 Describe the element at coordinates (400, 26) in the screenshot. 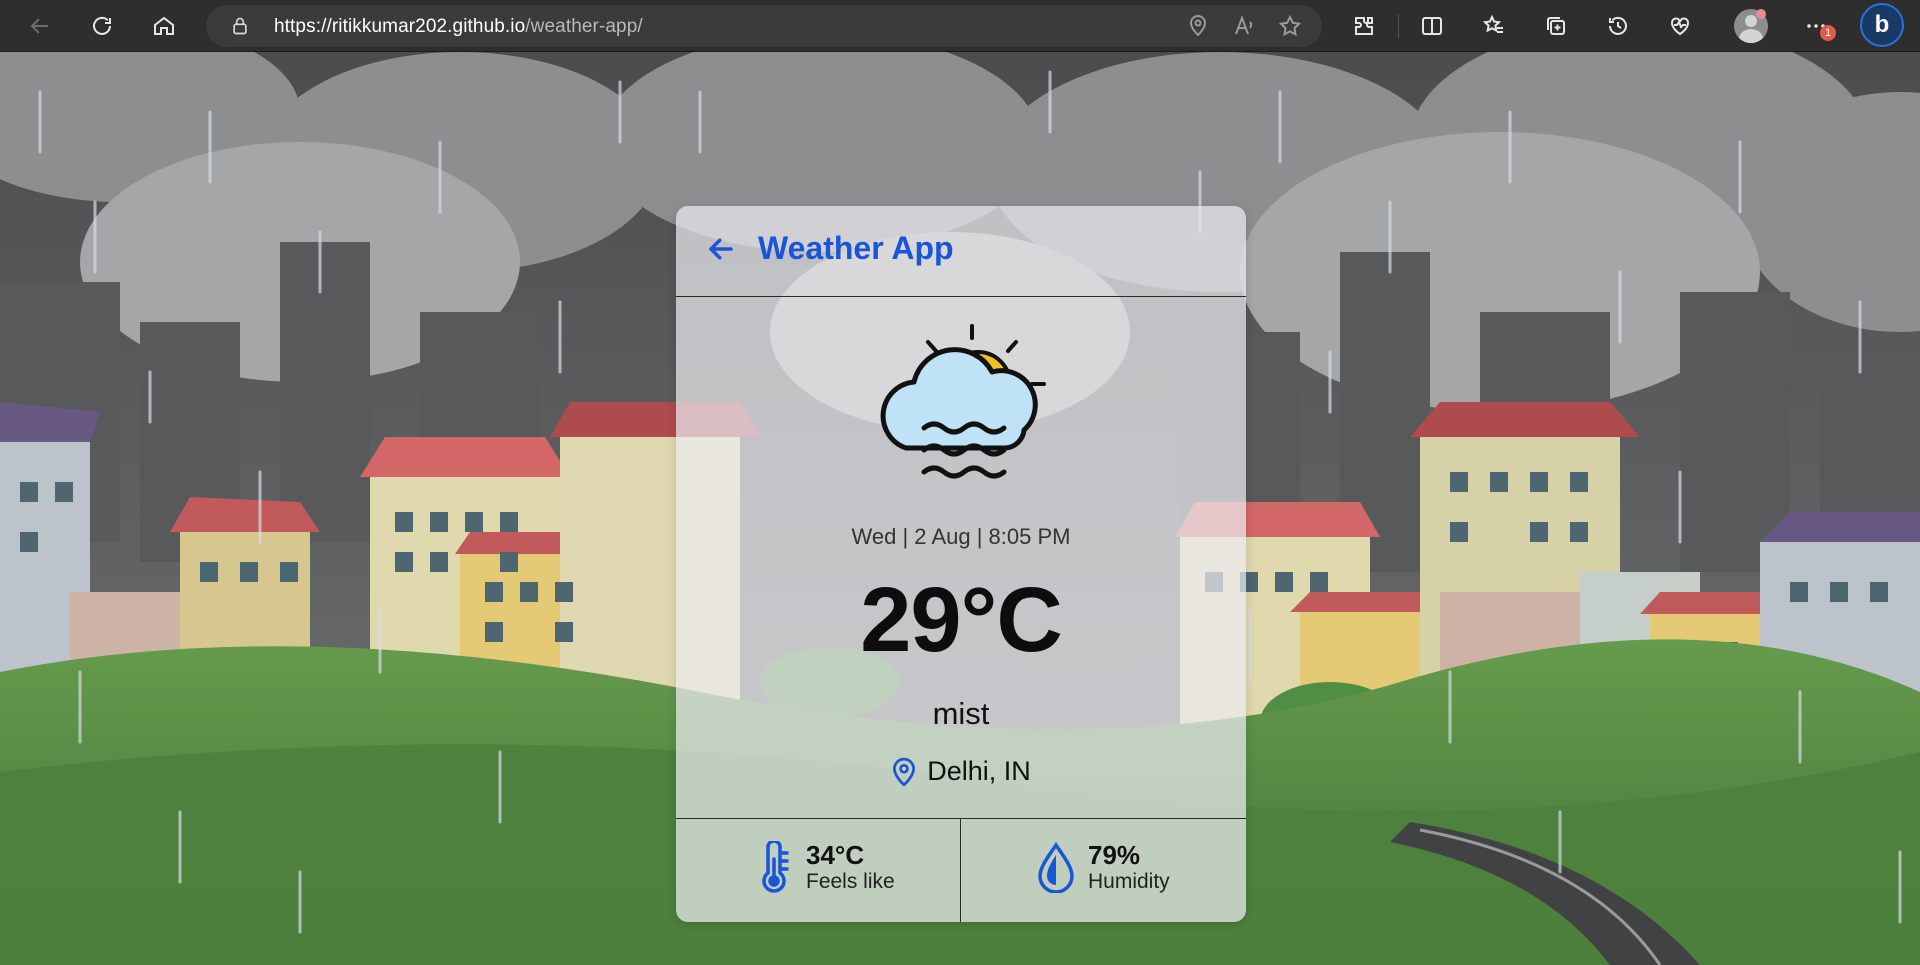

I see `url-host: https://ritikkumar202.github.io` at that location.